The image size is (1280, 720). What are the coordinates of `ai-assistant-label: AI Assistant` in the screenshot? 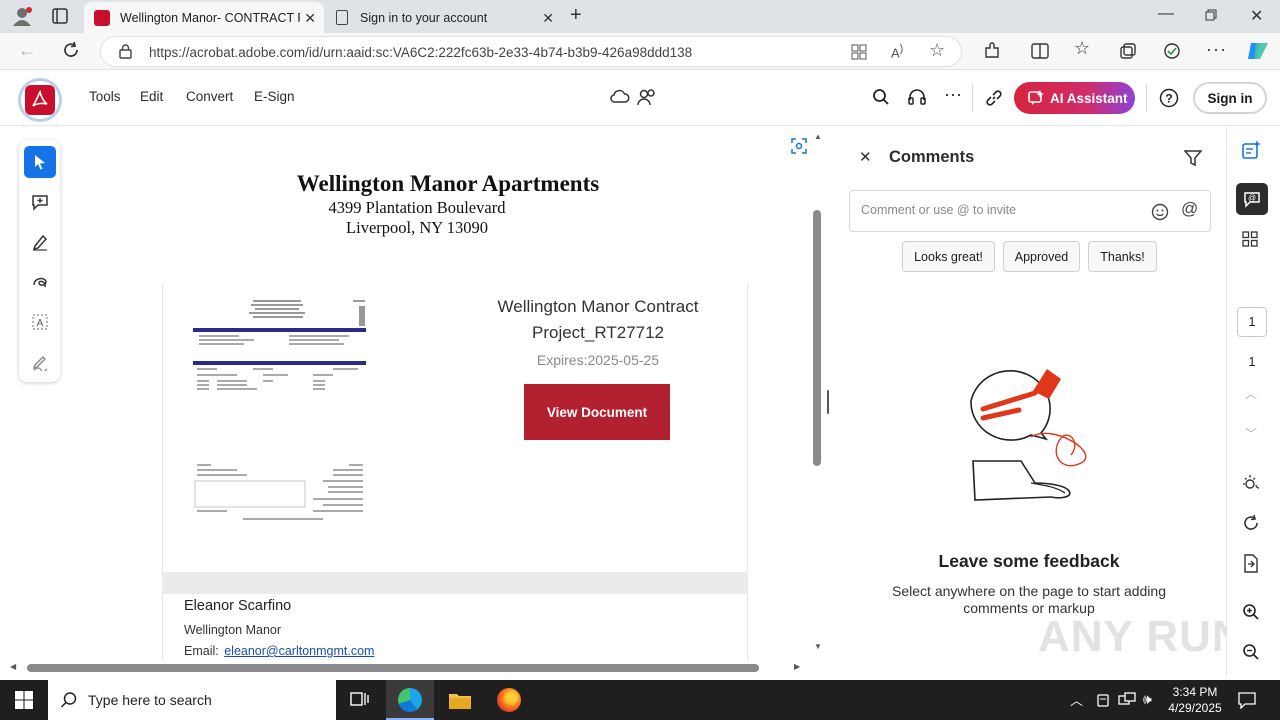 It's located at (1089, 98).